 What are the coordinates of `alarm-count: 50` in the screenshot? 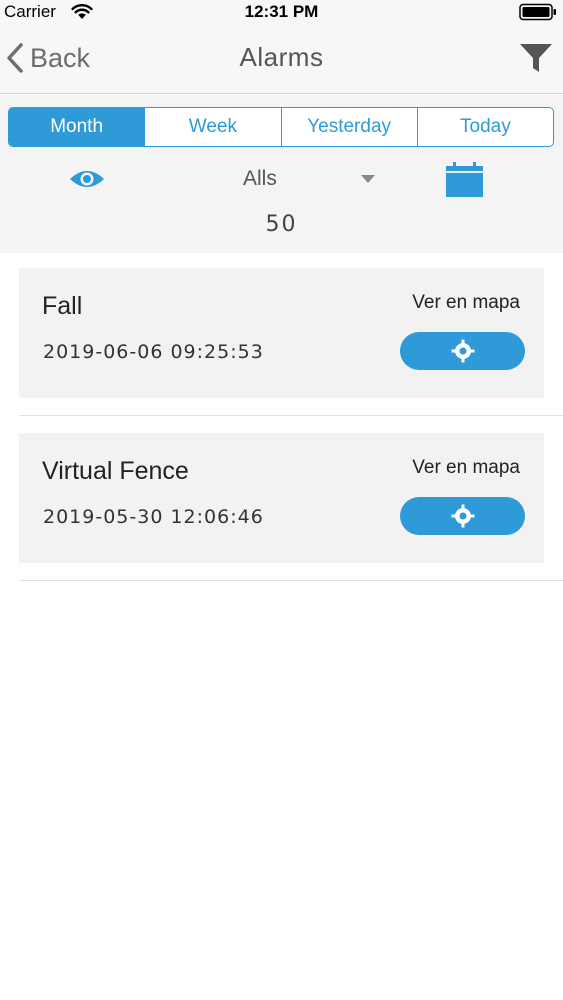 It's located at (281, 224).